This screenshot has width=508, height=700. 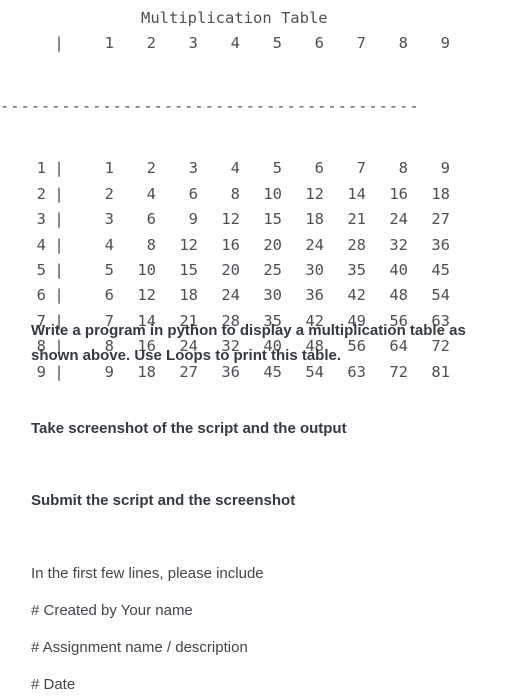 What do you see at coordinates (272, 193) in the screenshot?
I see `cell-2-5: 10` at bounding box center [272, 193].